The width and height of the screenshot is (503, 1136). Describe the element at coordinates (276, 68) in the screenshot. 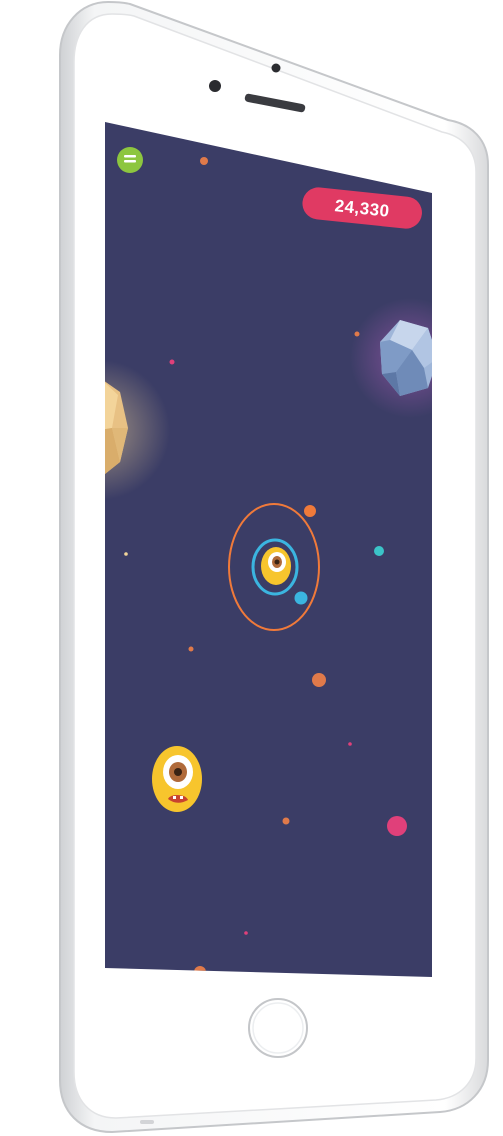

I see `front-sensor` at that location.